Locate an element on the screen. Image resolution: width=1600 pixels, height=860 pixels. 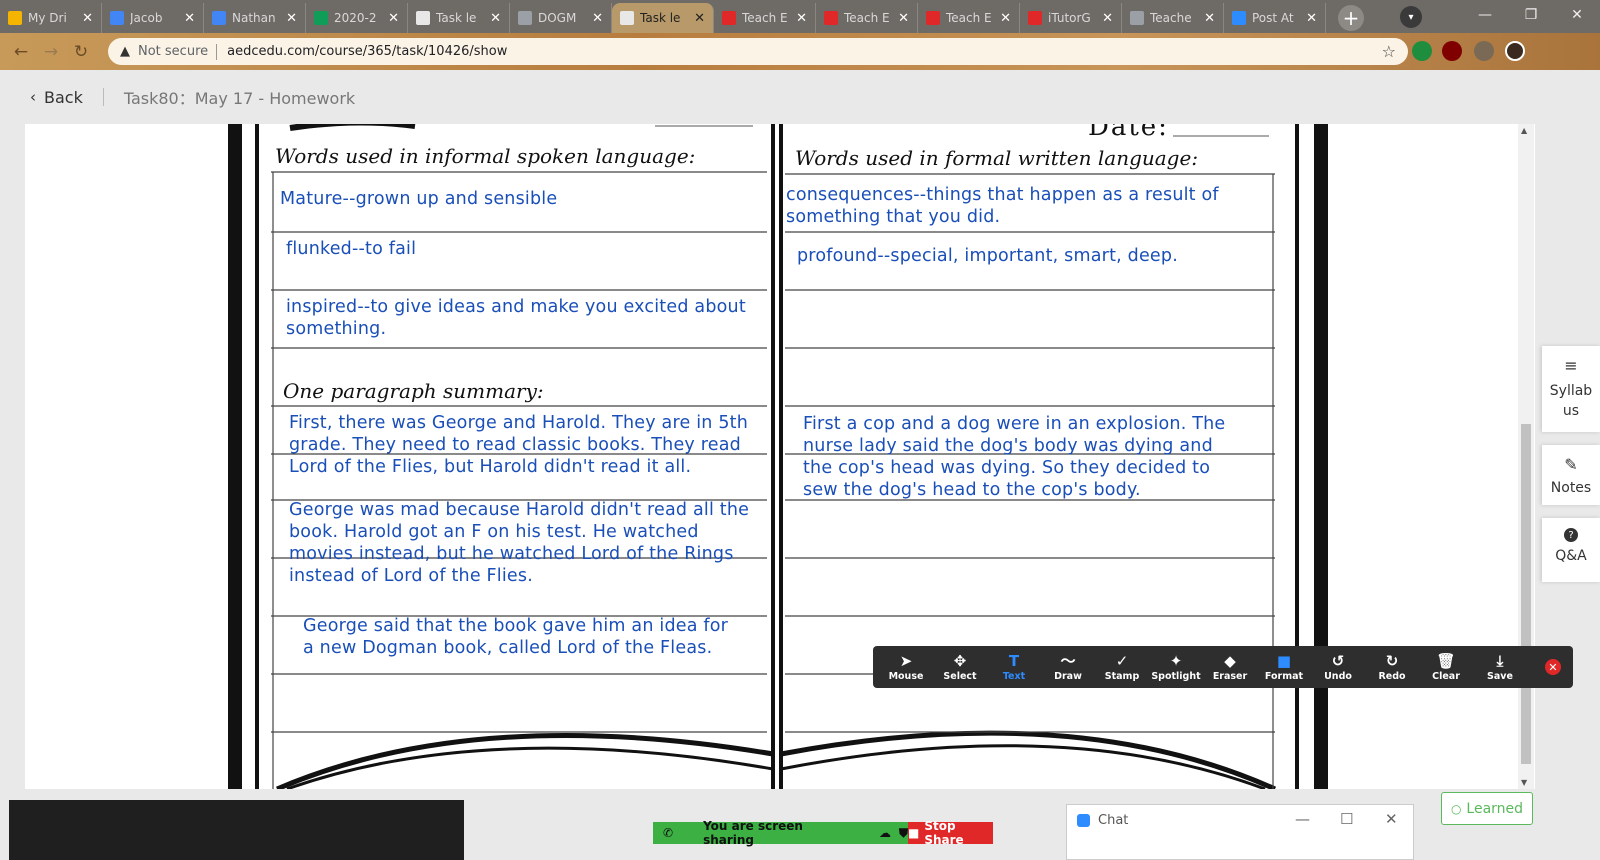
tool-format-button: ■ Format is located at coordinates (1284, 667).